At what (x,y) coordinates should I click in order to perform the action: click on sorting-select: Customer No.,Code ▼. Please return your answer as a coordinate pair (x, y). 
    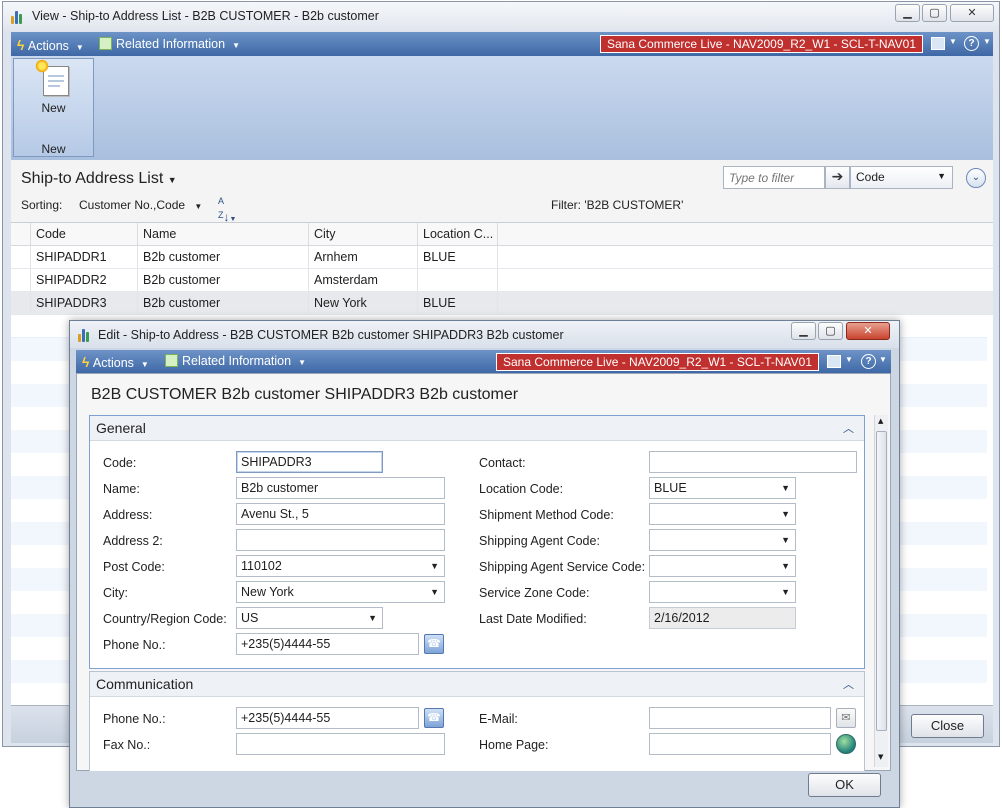
    Looking at the image, I should click on (140, 205).